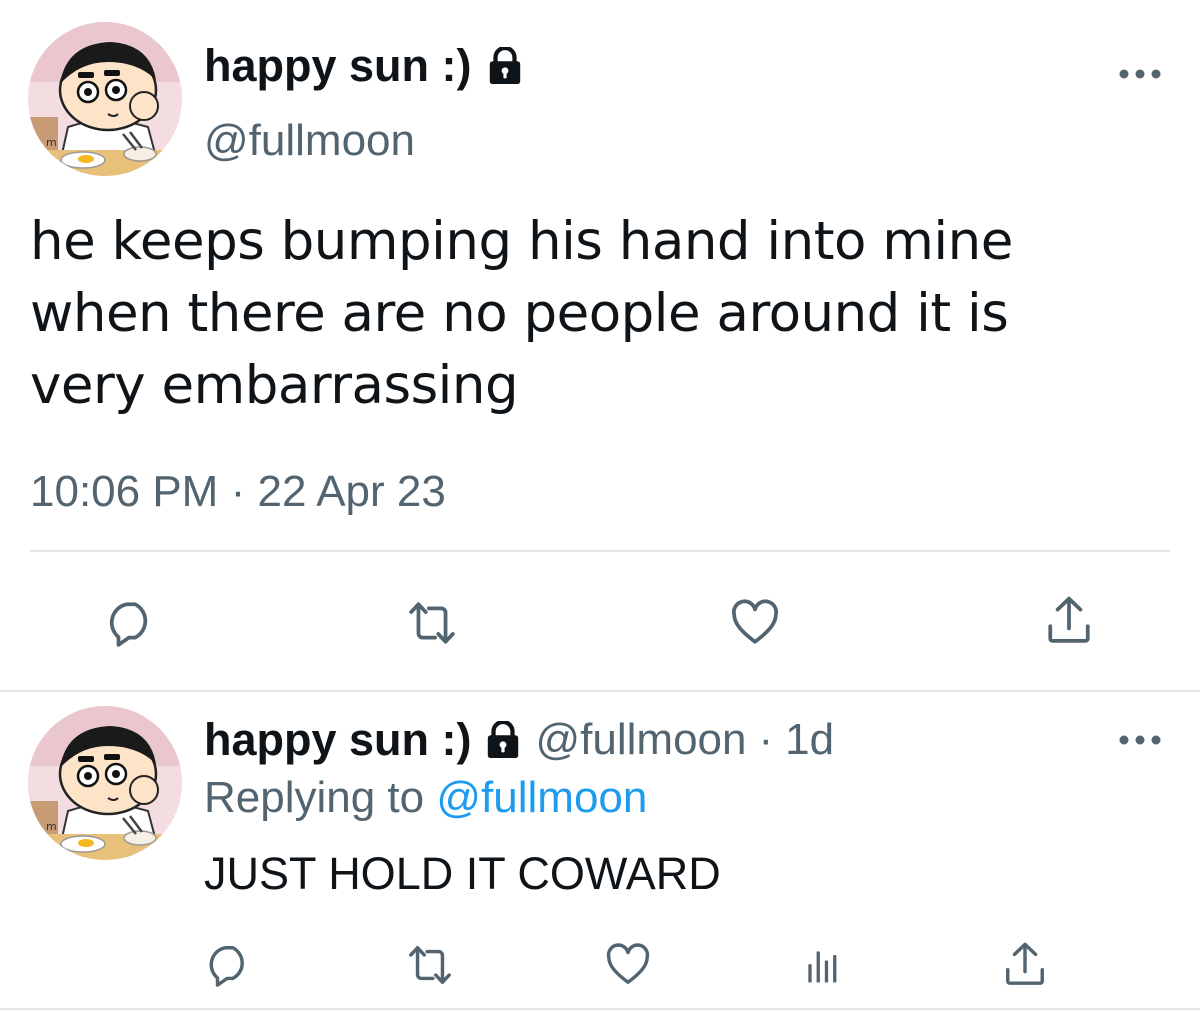 Image resolution: width=1200 pixels, height=1012 pixels. I want to click on main-tweet-author: happy sun :), so click(364, 66).